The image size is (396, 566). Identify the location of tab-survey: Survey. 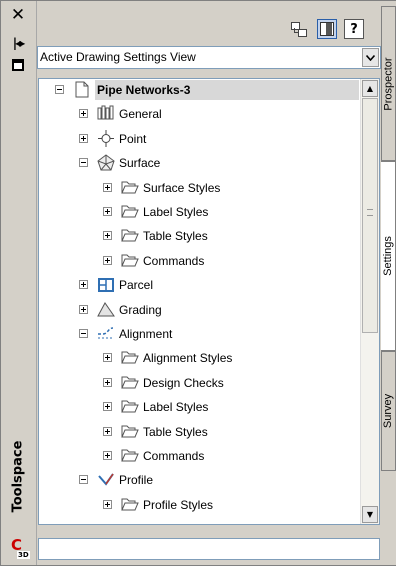
(388, 411).